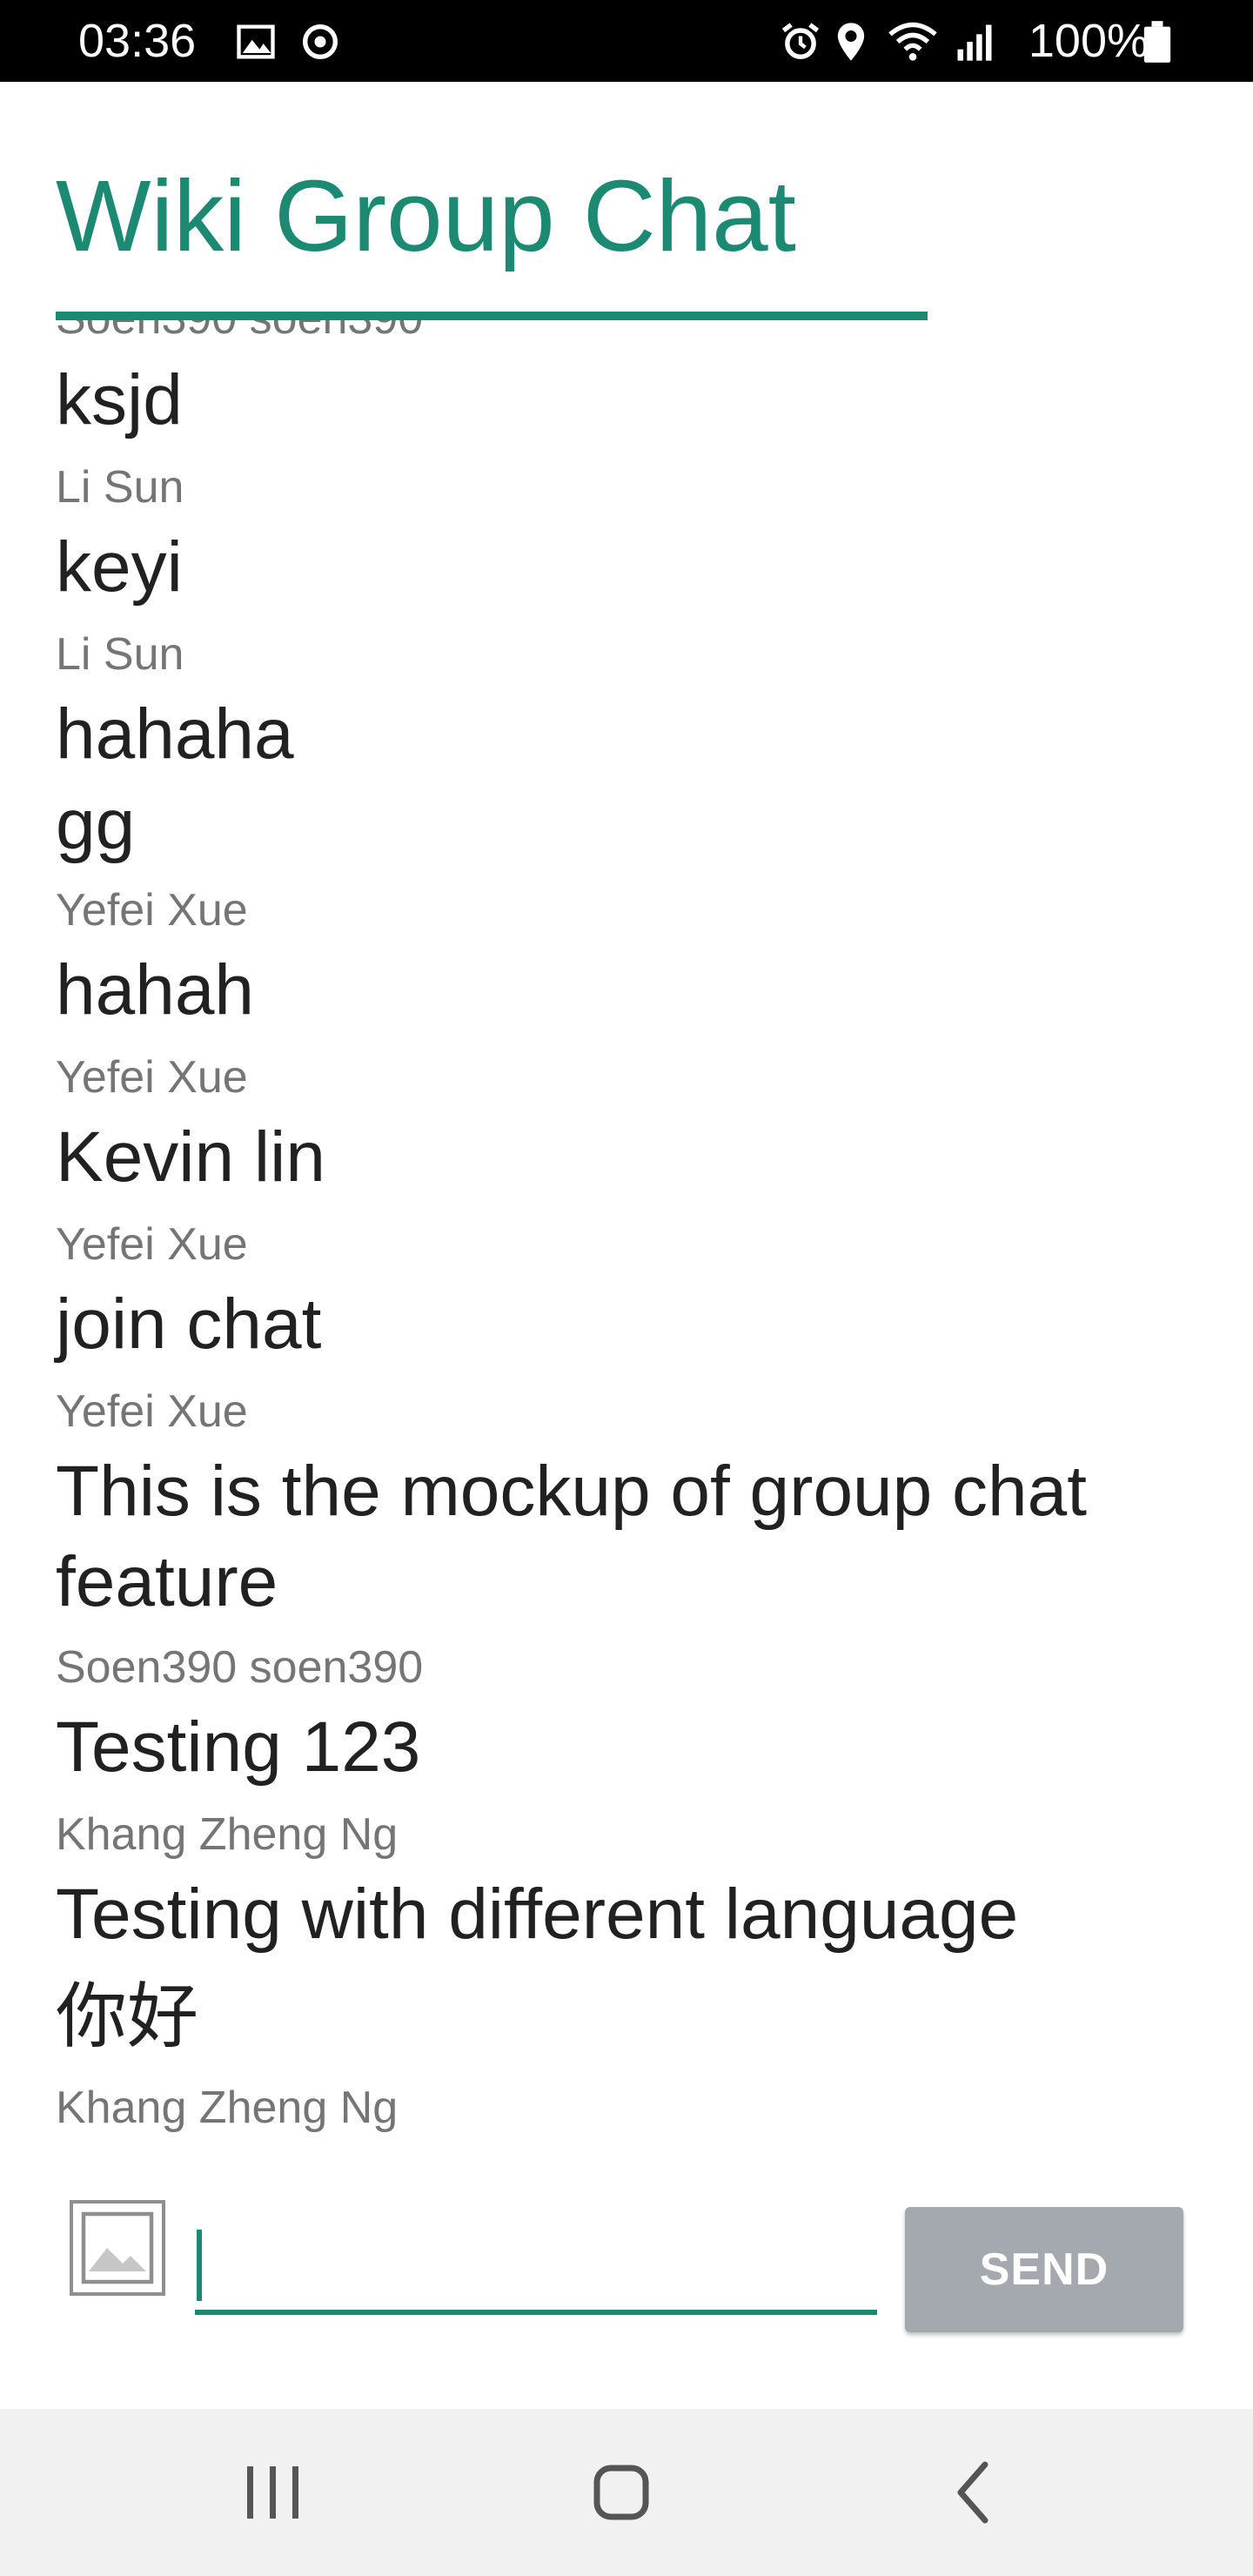  I want to click on message-text: ksjd, so click(119, 400).